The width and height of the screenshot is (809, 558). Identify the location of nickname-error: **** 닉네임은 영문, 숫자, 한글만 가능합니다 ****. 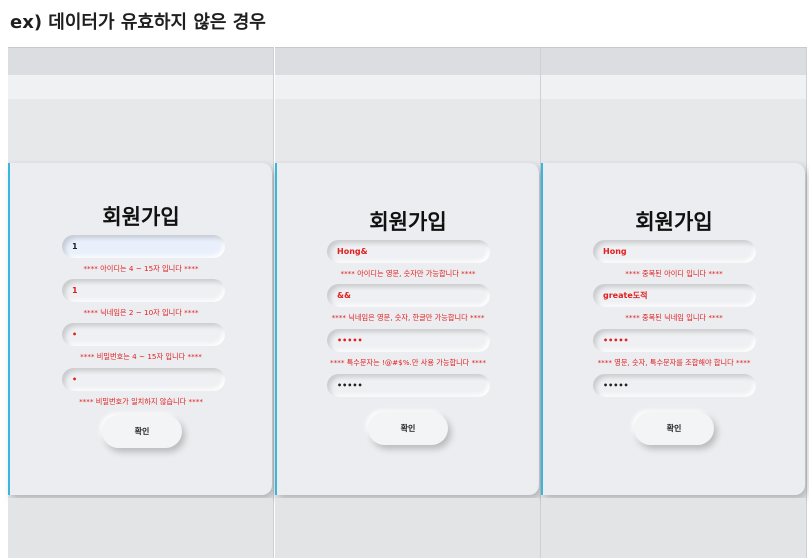
(408, 317).